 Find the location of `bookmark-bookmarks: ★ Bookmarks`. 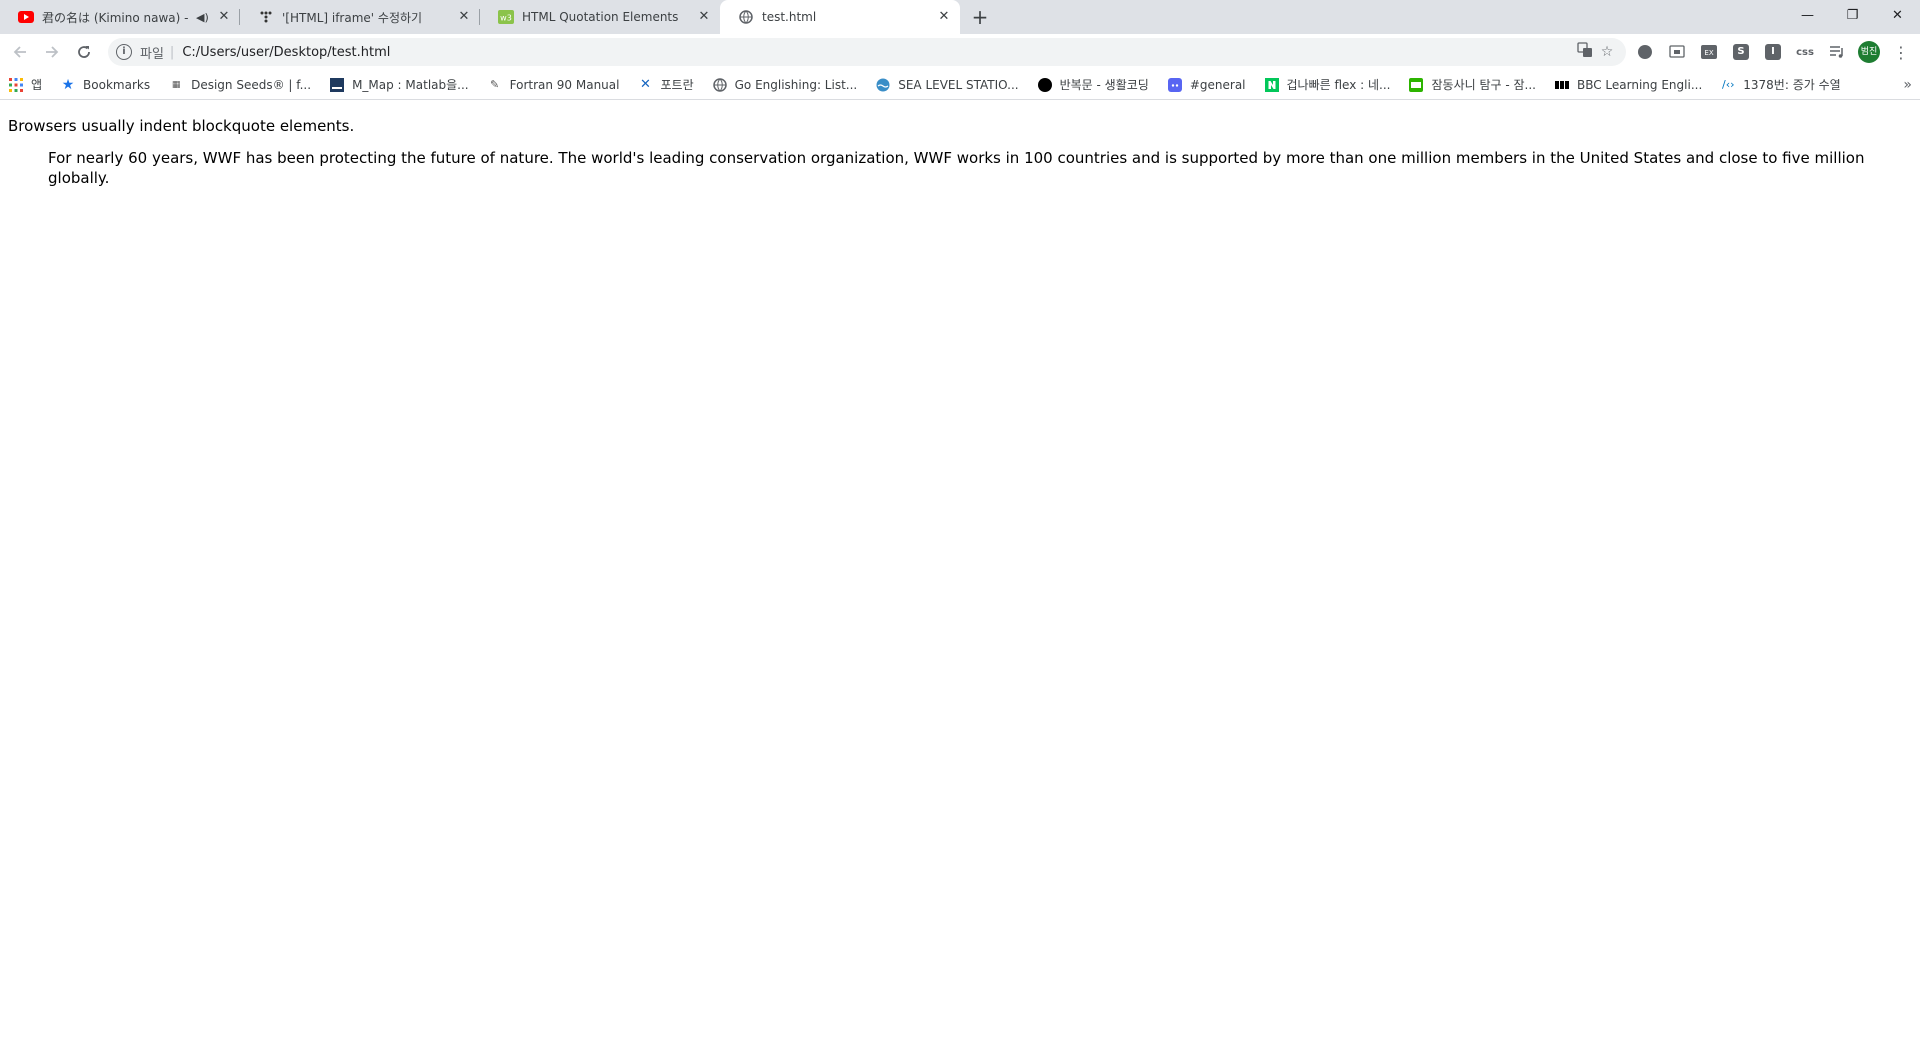

bookmark-bookmarks: ★ Bookmarks is located at coordinates (105, 85).